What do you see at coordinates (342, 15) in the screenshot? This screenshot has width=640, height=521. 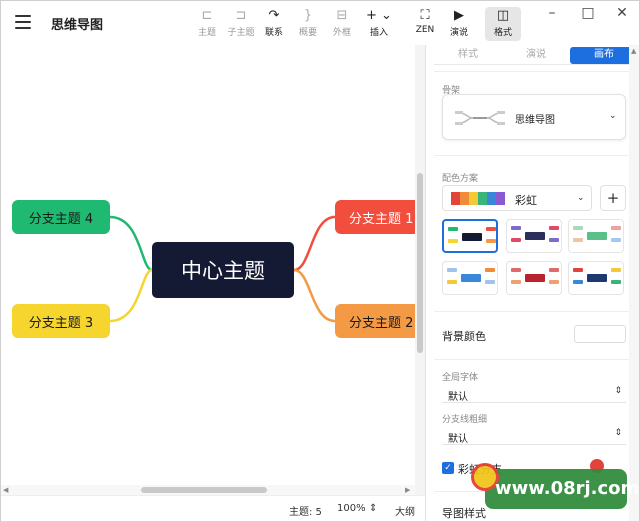 I see `boundary-icon: ⊟` at bounding box center [342, 15].